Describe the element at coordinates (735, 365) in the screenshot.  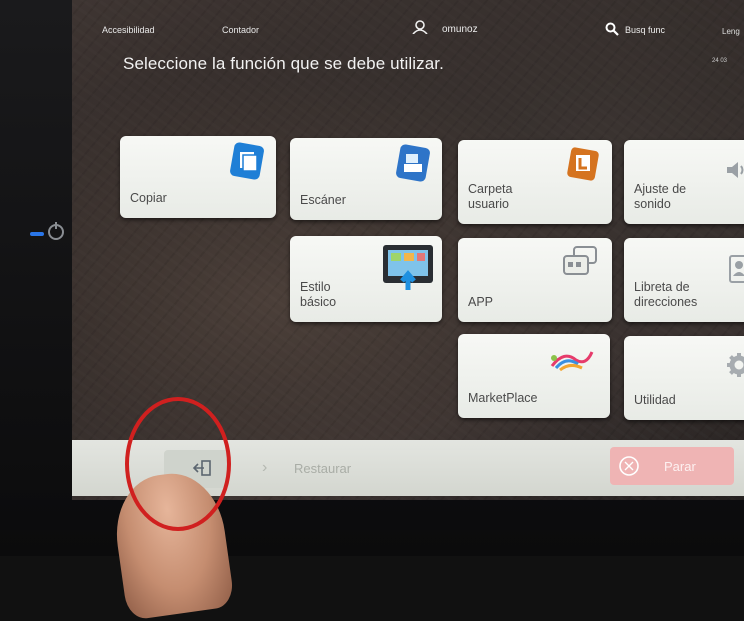
I see `gear-icon` at that location.